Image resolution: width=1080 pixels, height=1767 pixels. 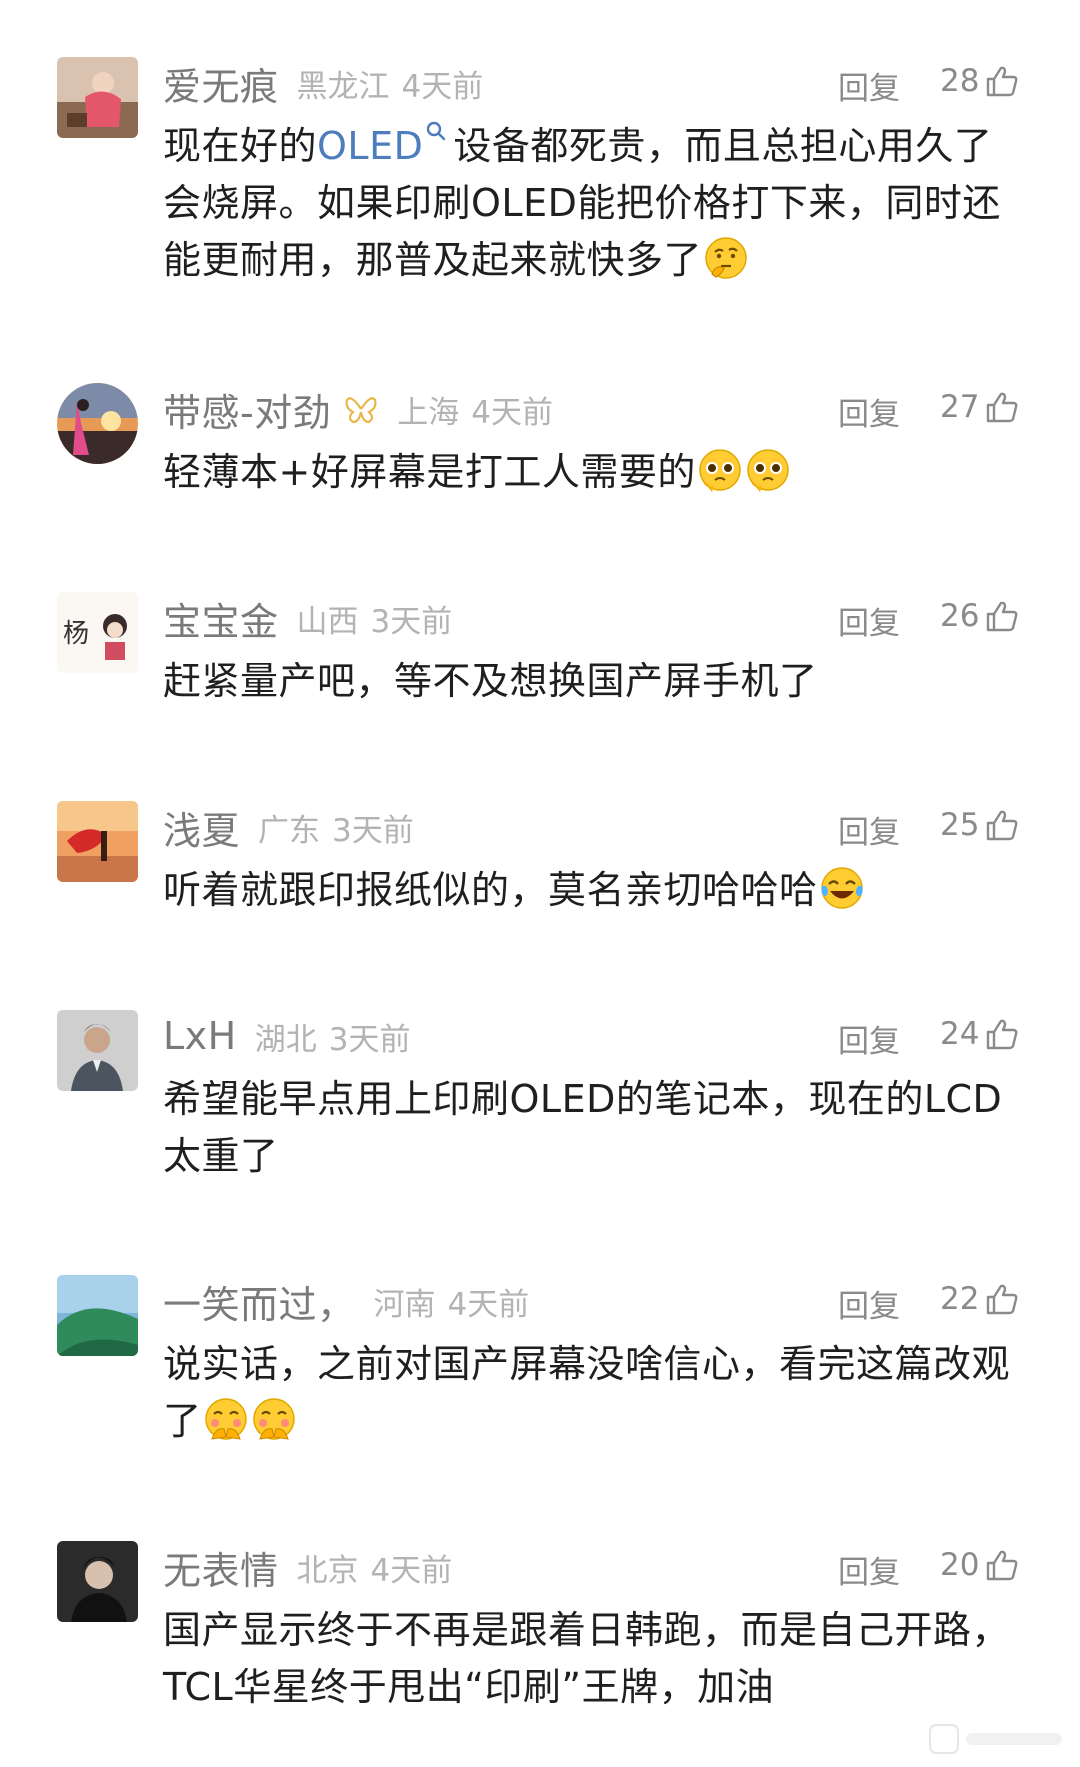 I want to click on keyword-link: OLED, so click(x=370, y=146).